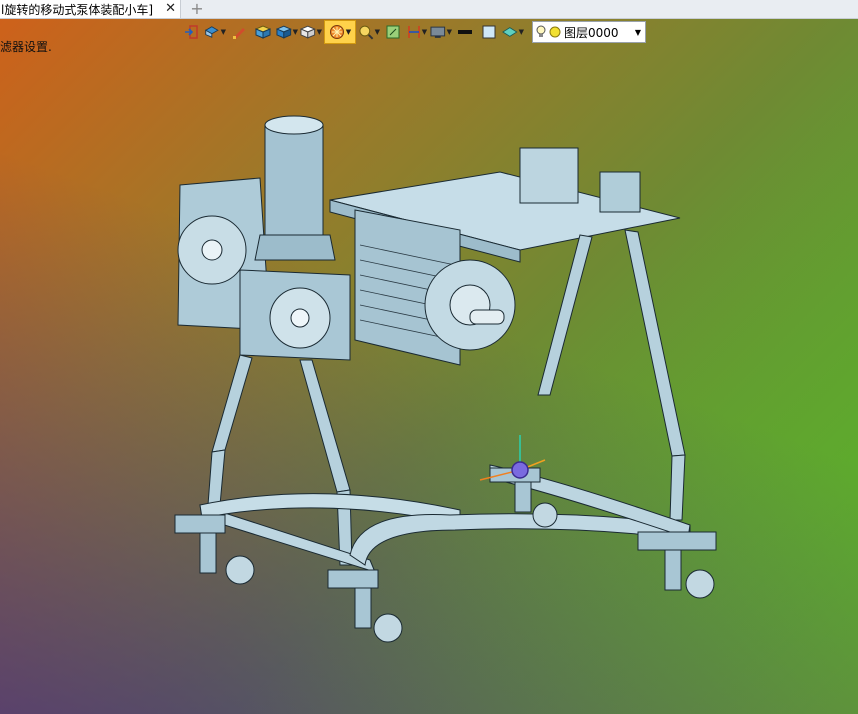  What do you see at coordinates (677, 541) in the screenshot?
I see `foot-pad-back-right` at bounding box center [677, 541].